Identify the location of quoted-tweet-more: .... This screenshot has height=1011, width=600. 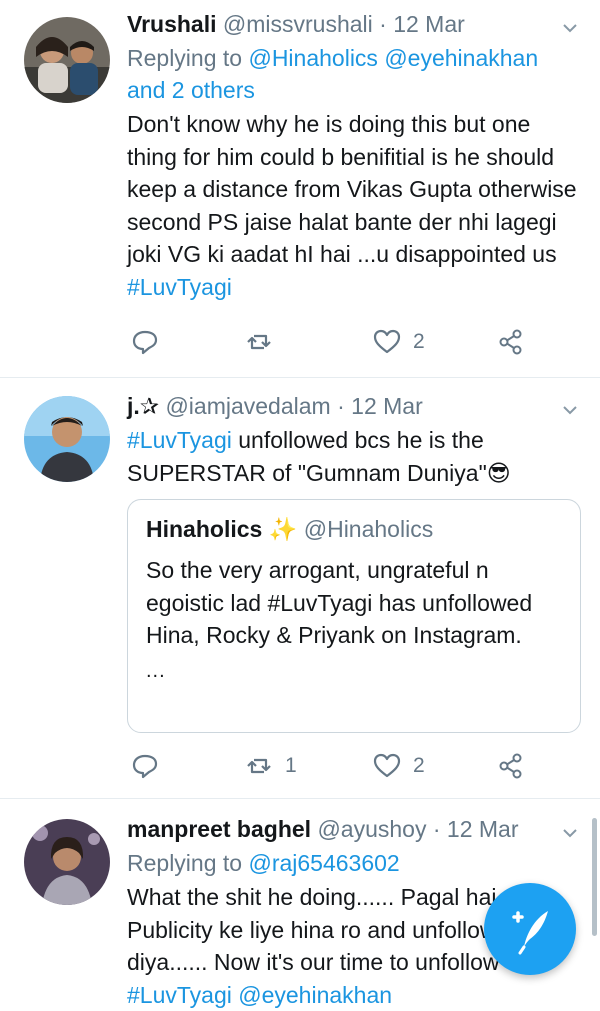
(156, 670).